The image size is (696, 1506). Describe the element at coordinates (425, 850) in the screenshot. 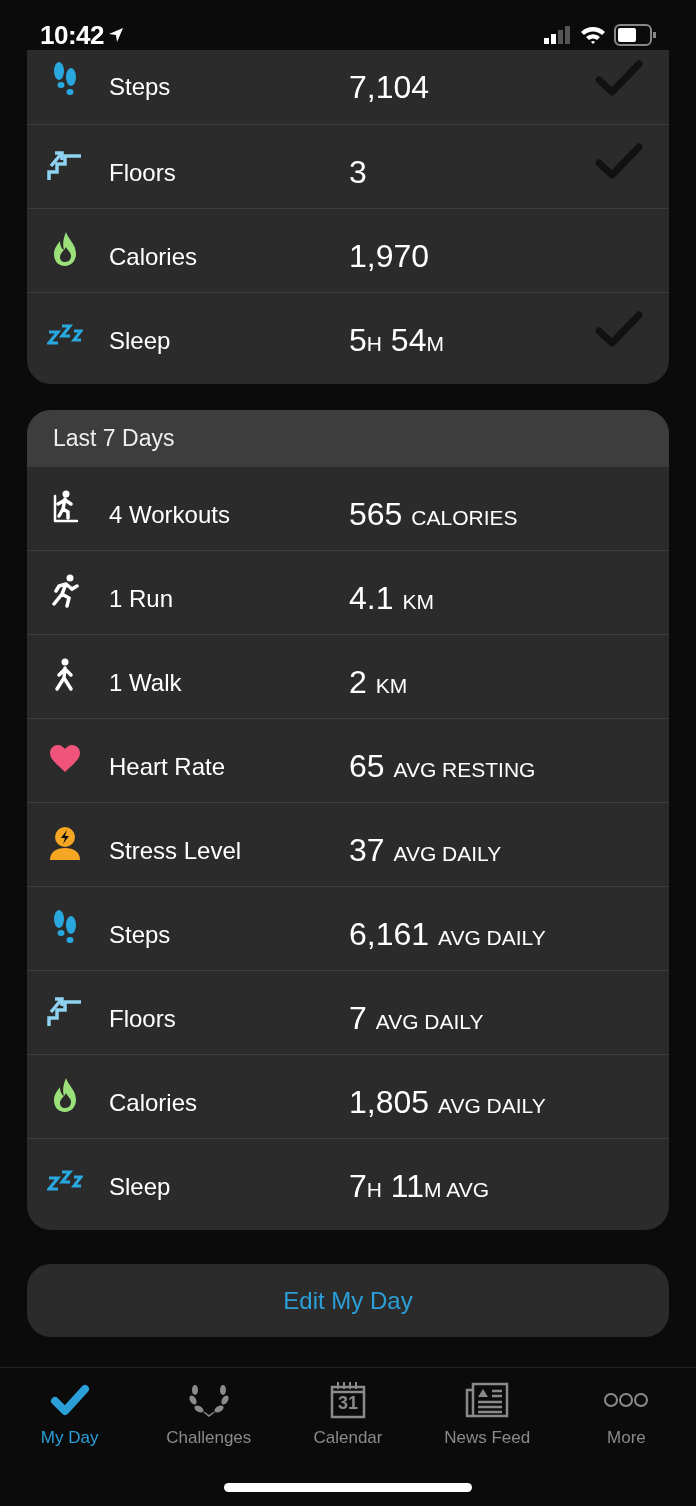

I see `metric-value: 37 AVG DAILY` at that location.